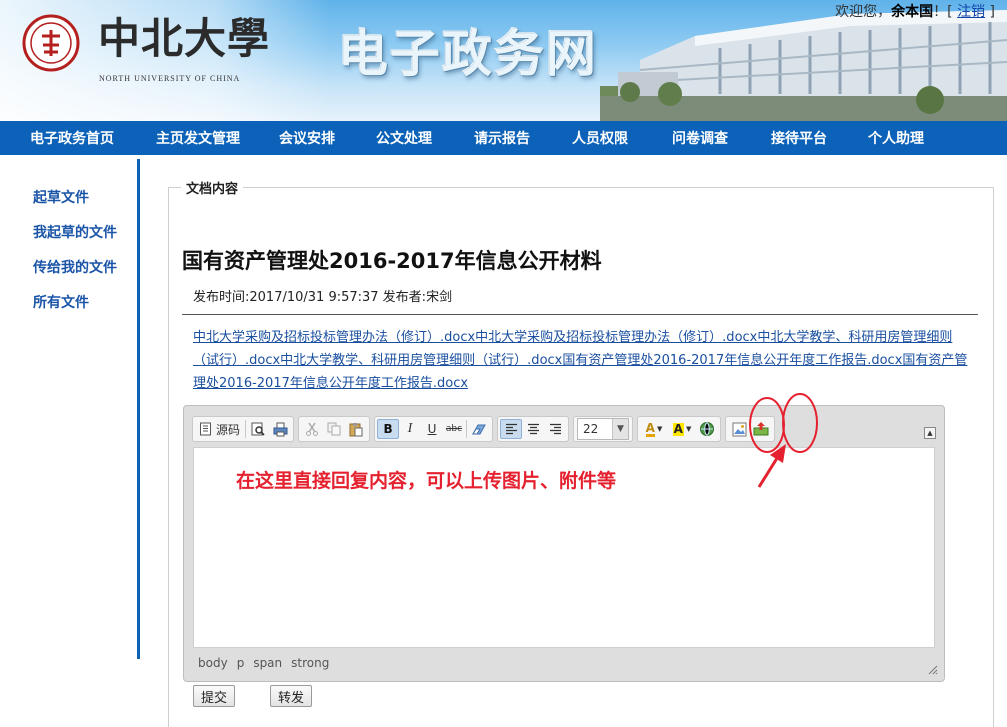 The image size is (1007, 727). I want to click on underline-button: U, so click(432, 429).